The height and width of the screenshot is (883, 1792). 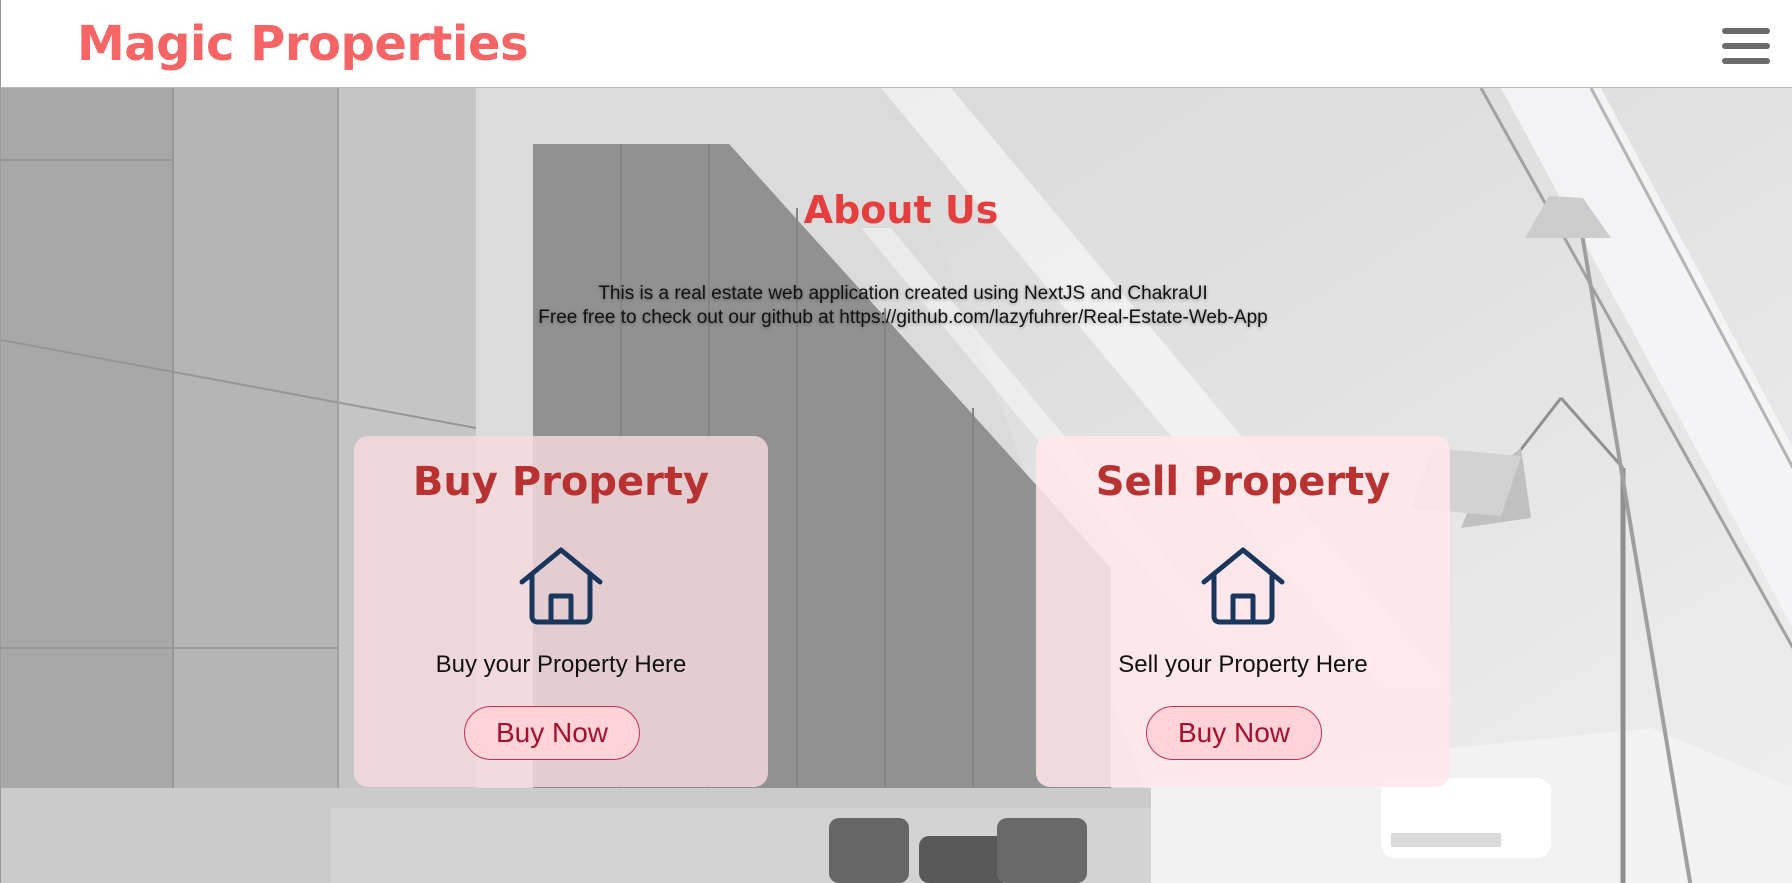 What do you see at coordinates (561, 664) in the screenshot?
I see `buy-property-description: Buy your Property Here` at bounding box center [561, 664].